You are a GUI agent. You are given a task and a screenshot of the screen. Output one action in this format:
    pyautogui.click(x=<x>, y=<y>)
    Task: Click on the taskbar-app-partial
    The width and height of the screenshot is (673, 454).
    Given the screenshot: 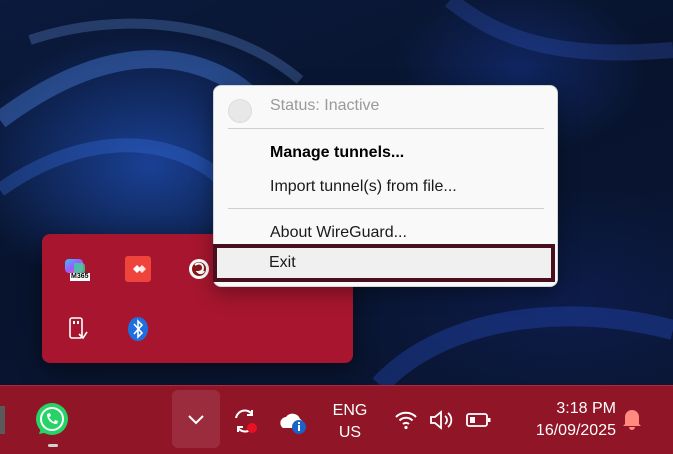 What is the action you would take?
    pyautogui.click(x=2, y=420)
    